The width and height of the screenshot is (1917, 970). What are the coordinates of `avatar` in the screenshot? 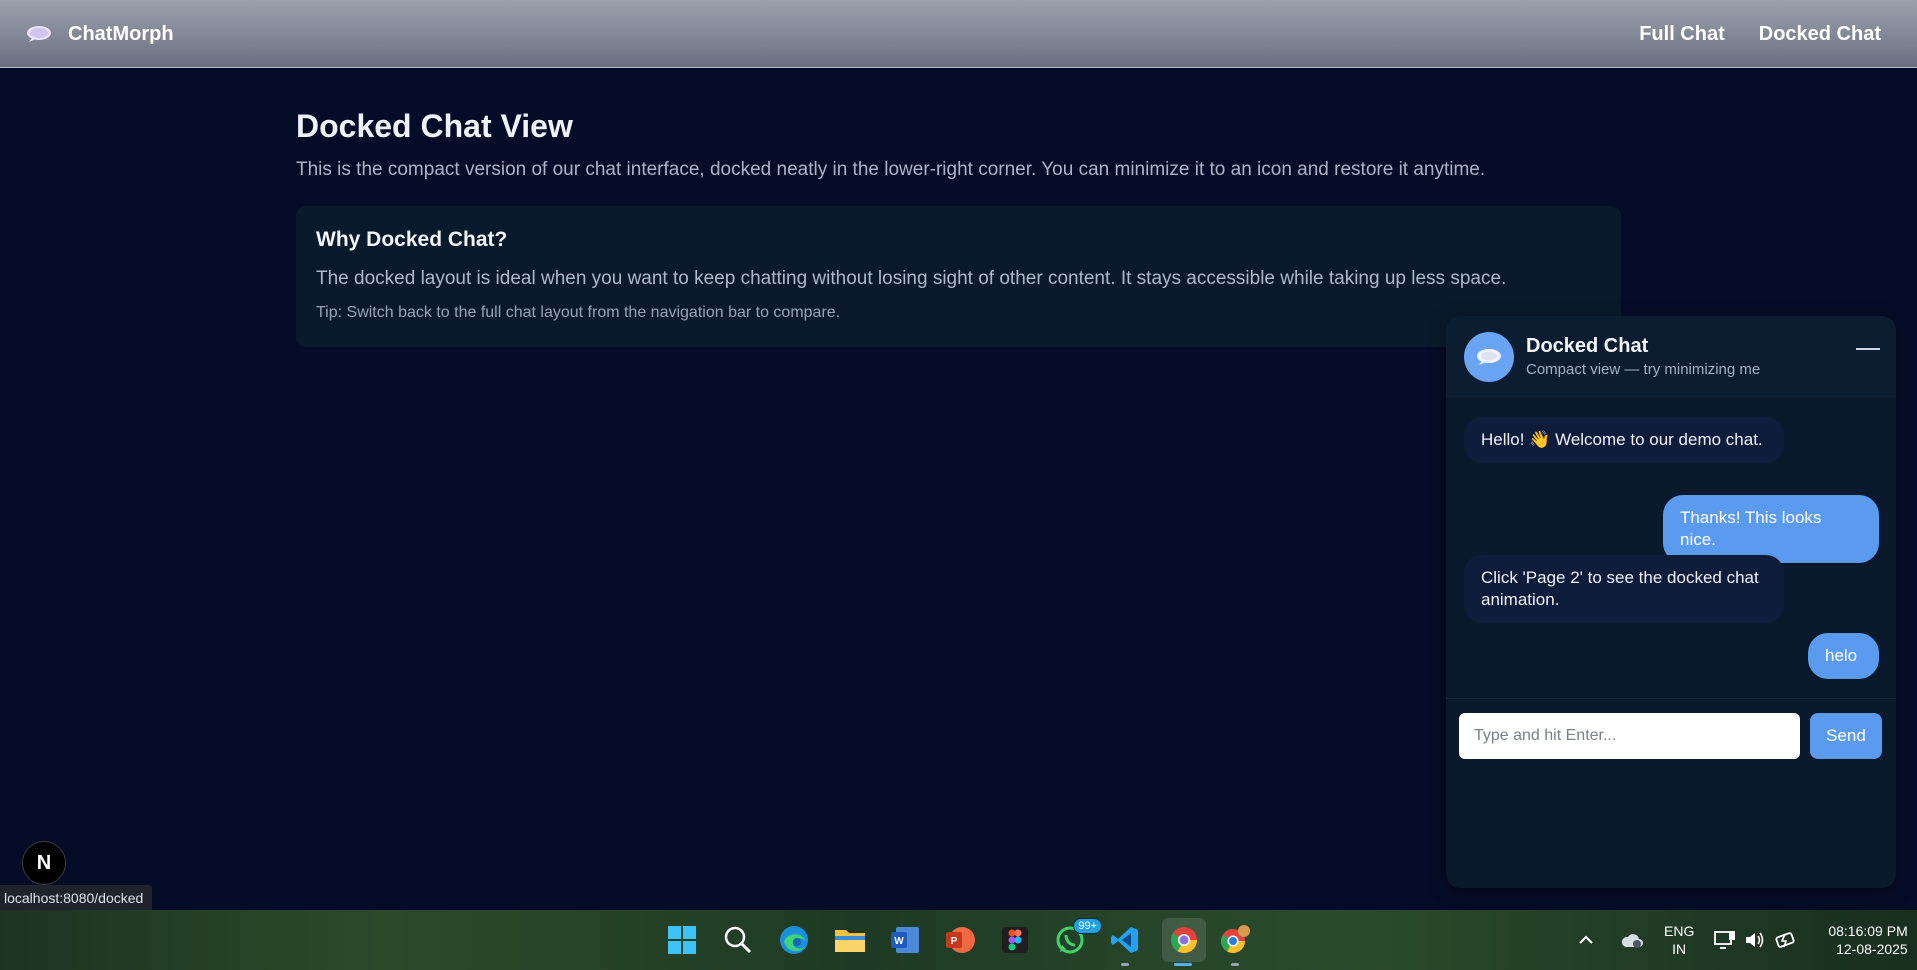 It's located at (1489, 357).